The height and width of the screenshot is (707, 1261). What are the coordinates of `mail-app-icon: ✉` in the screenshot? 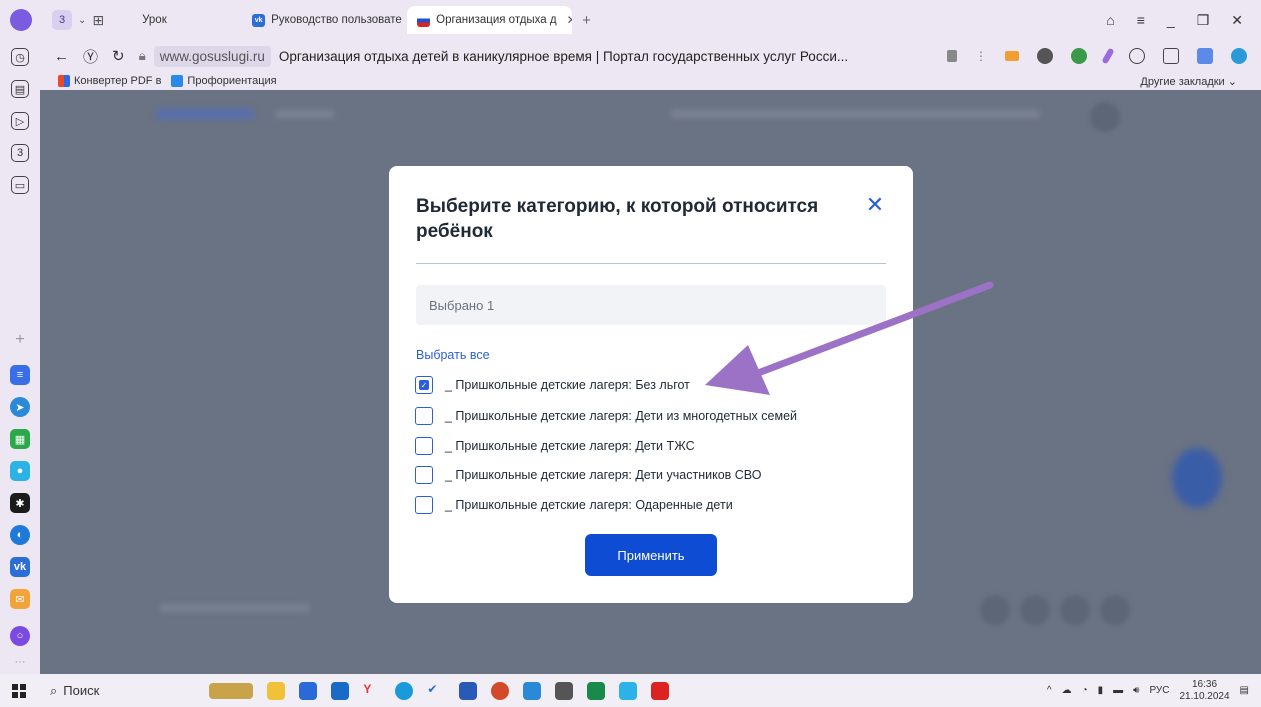 It's located at (20, 599).